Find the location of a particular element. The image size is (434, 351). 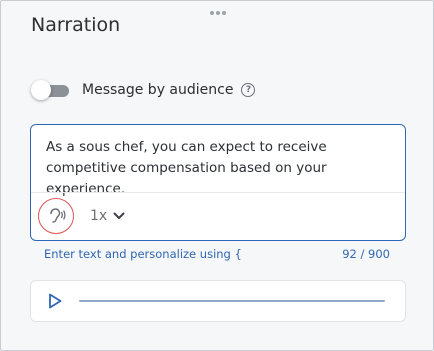

audio-player is located at coordinates (218, 301).